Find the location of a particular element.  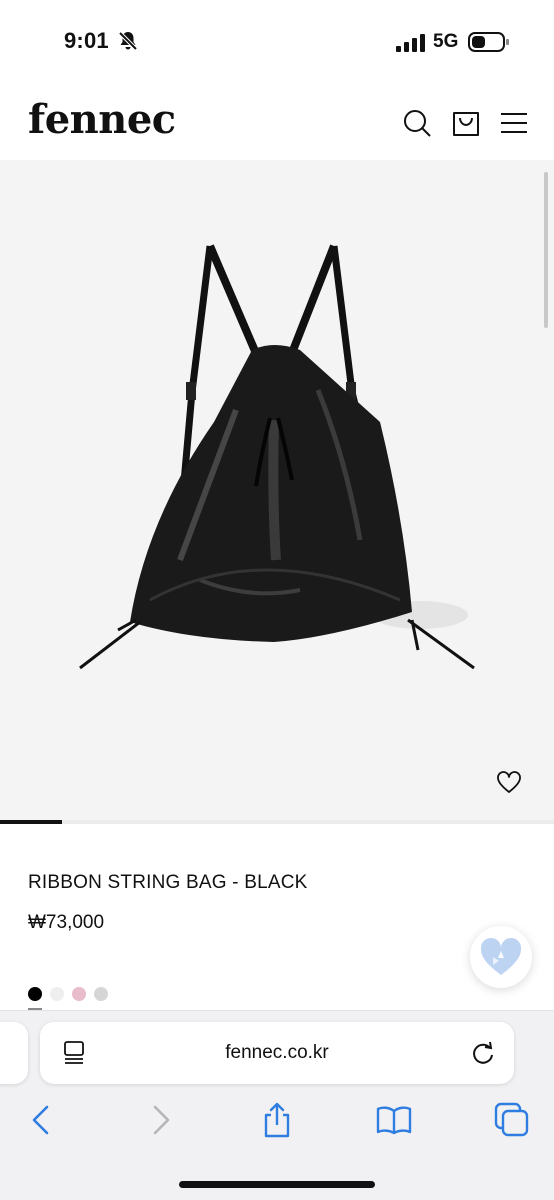

tabs-icon is located at coordinates (512, 1120).